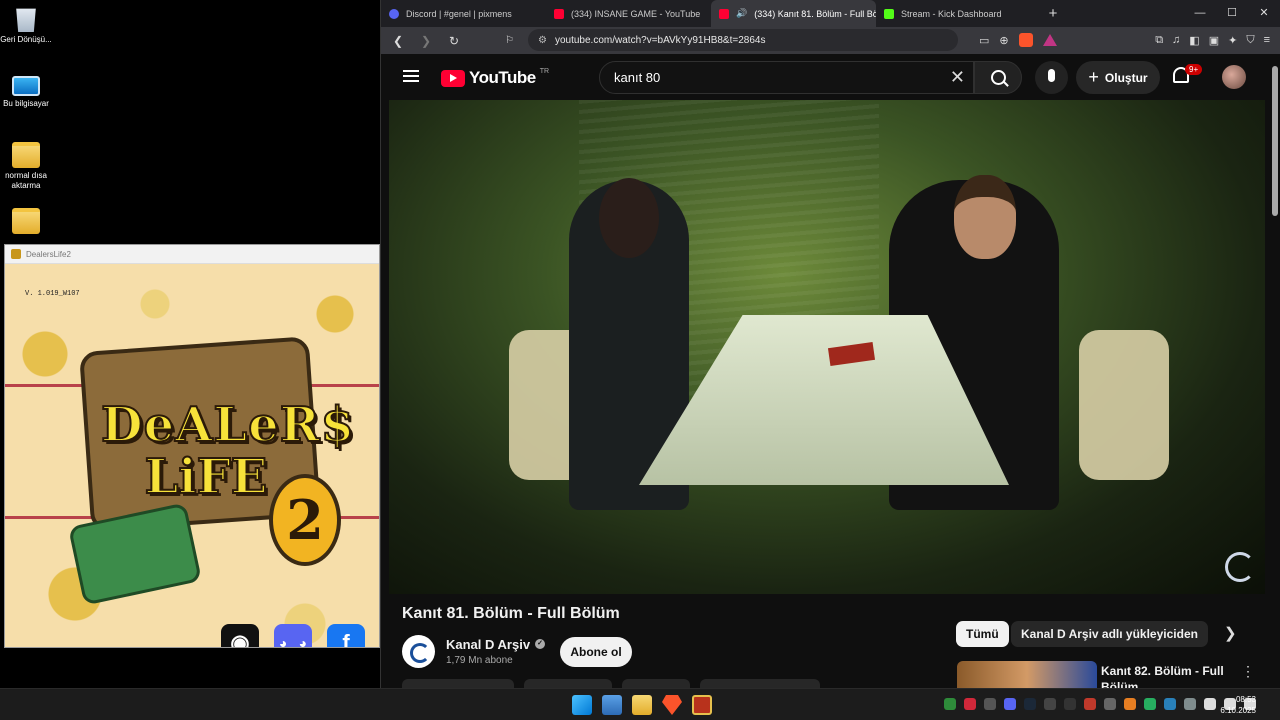  Describe the element at coordinates (1267, 40) in the screenshot. I see `menu-icon: ≡` at that location.